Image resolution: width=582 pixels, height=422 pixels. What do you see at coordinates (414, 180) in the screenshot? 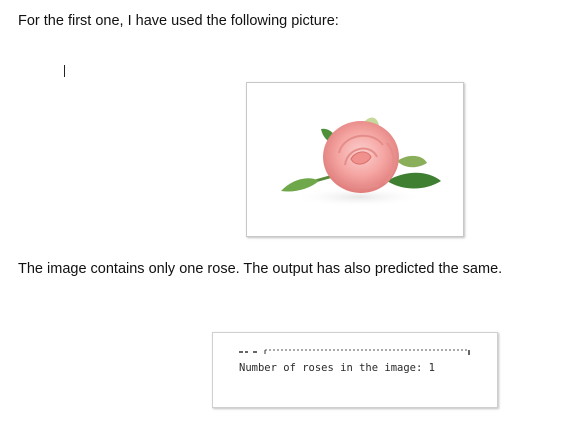
I see `leaf-bottom-right` at bounding box center [414, 180].